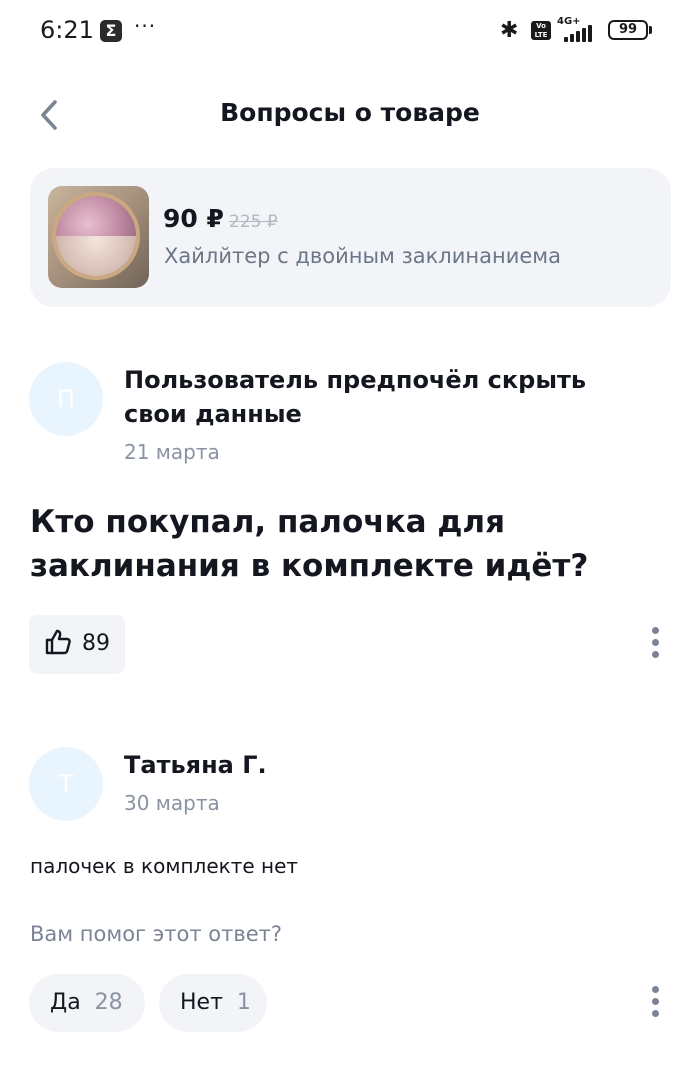 The width and height of the screenshot is (700, 1068). Describe the element at coordinates (66, 784) in the screenshot. I see `avatar: Т` at that location.